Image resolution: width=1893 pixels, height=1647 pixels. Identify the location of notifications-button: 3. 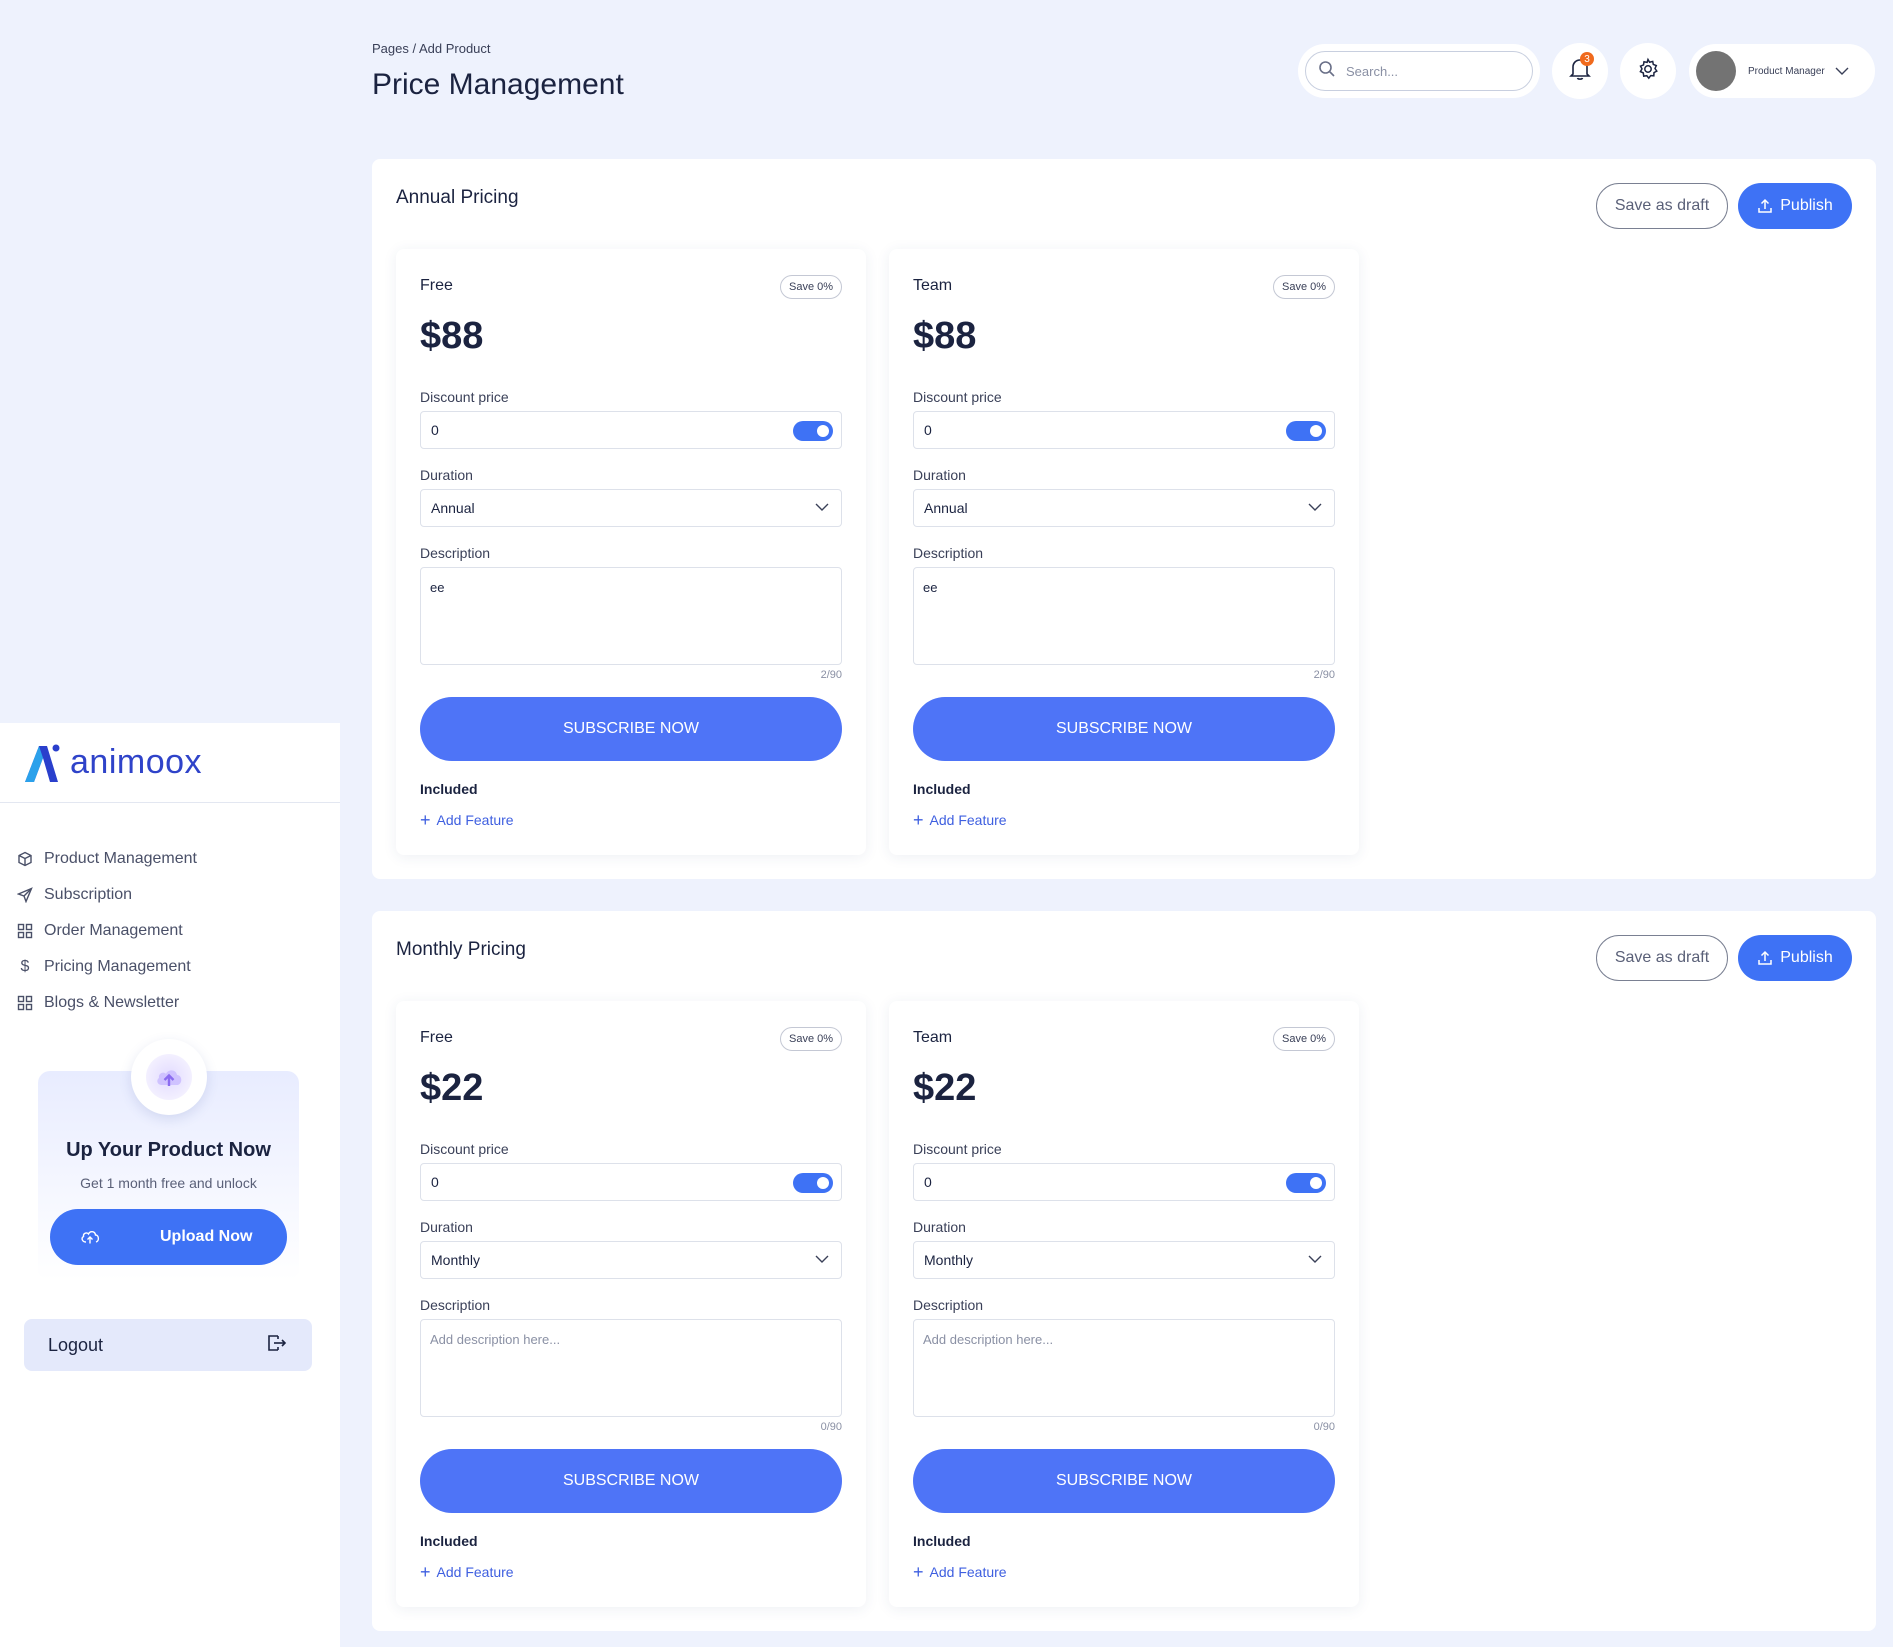
(1580, 71).